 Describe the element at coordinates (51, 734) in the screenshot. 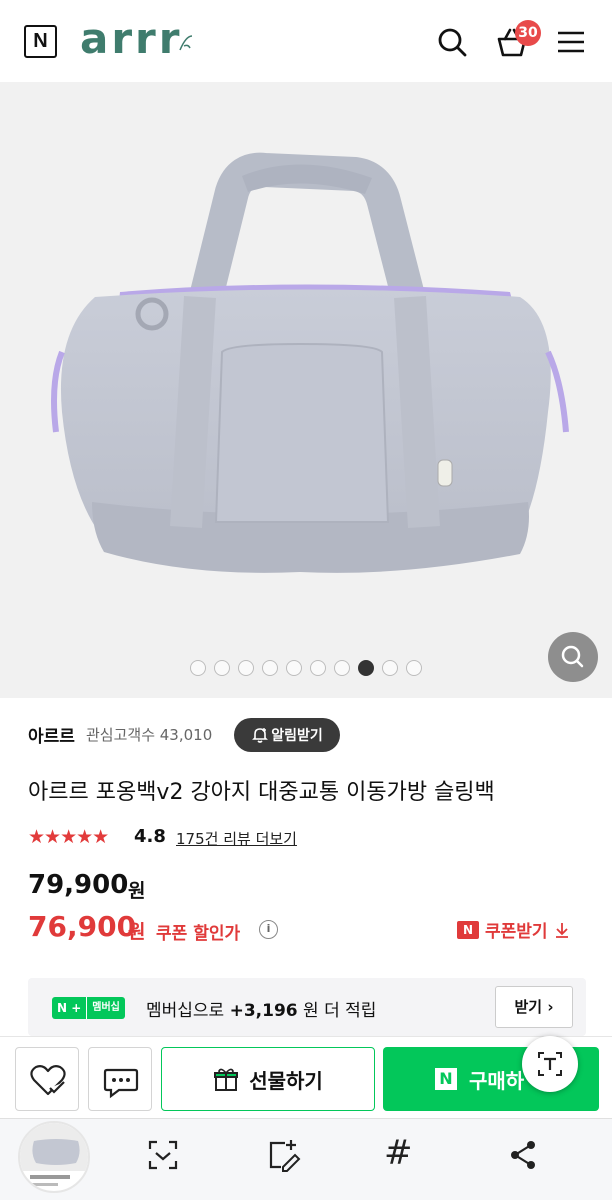

I see `store-name: 아르르` at that location.